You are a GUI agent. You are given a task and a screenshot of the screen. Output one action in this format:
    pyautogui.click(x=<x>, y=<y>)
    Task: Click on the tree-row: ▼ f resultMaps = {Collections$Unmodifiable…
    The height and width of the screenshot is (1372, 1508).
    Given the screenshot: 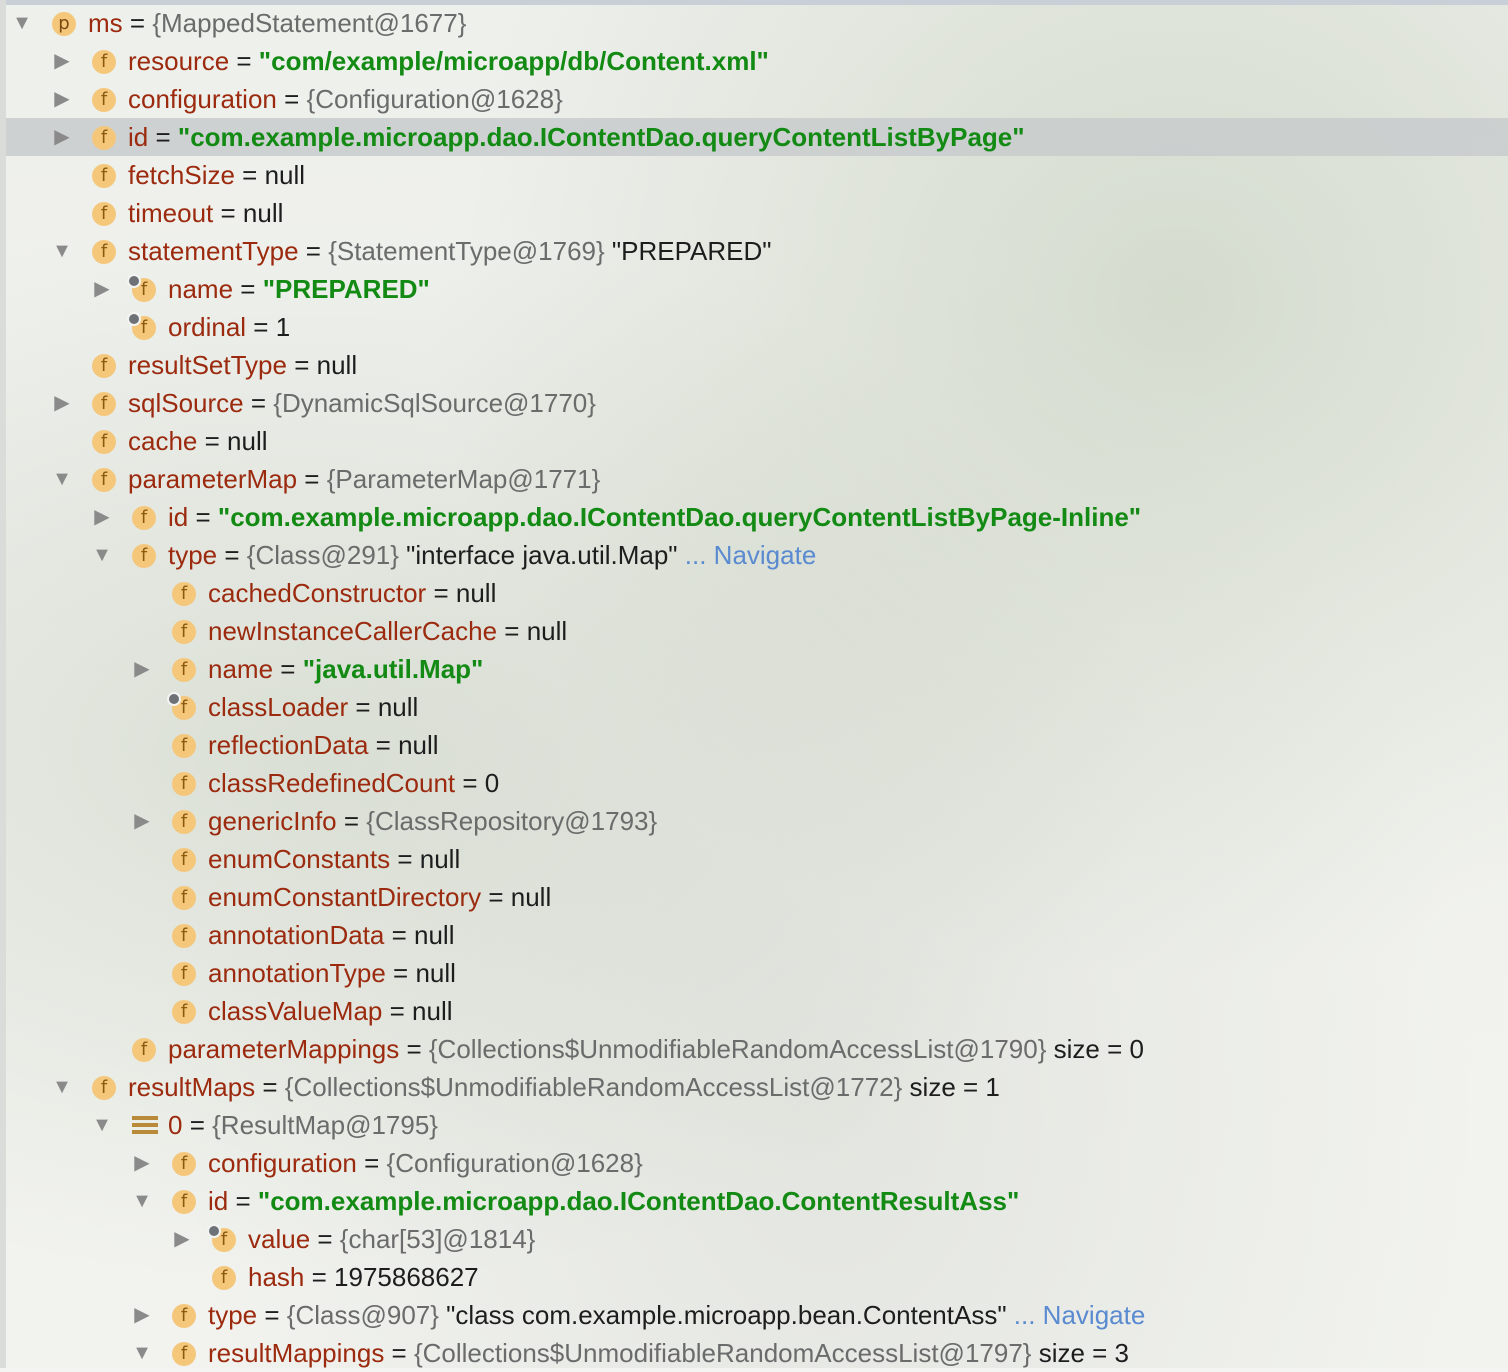 What is the action you would take?
    pyautogui.click(x=754, y=1087)
    